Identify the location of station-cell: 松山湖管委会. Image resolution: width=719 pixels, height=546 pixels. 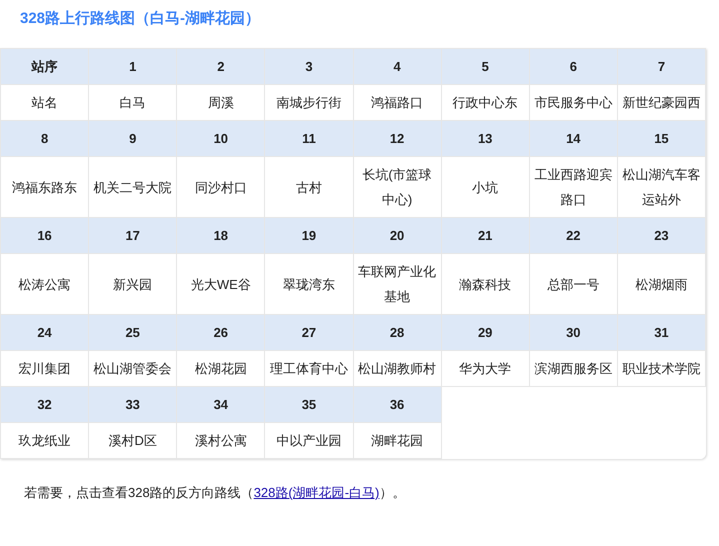
(132, 368).